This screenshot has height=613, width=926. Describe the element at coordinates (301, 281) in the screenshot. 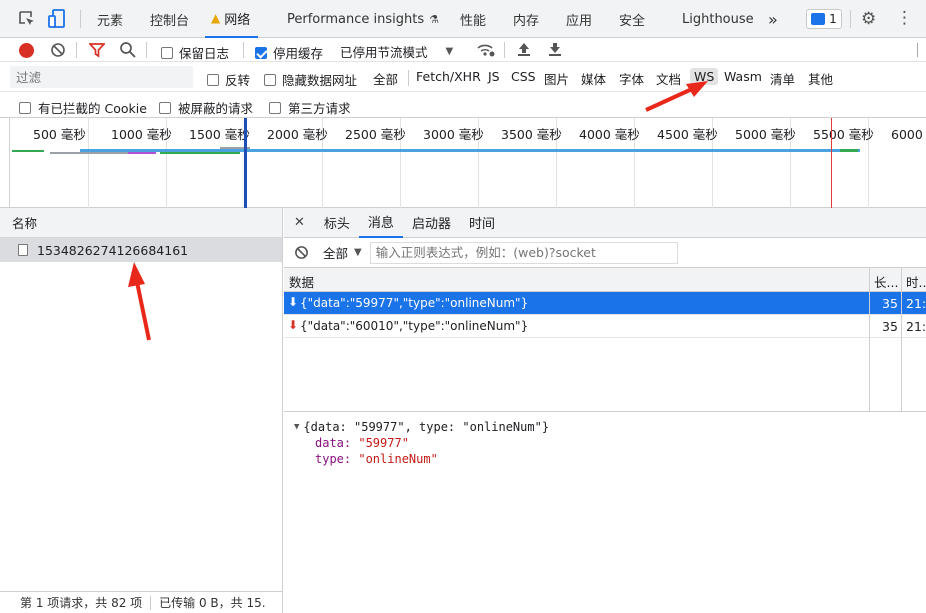

I see `data-column-header: 数据` at that location.